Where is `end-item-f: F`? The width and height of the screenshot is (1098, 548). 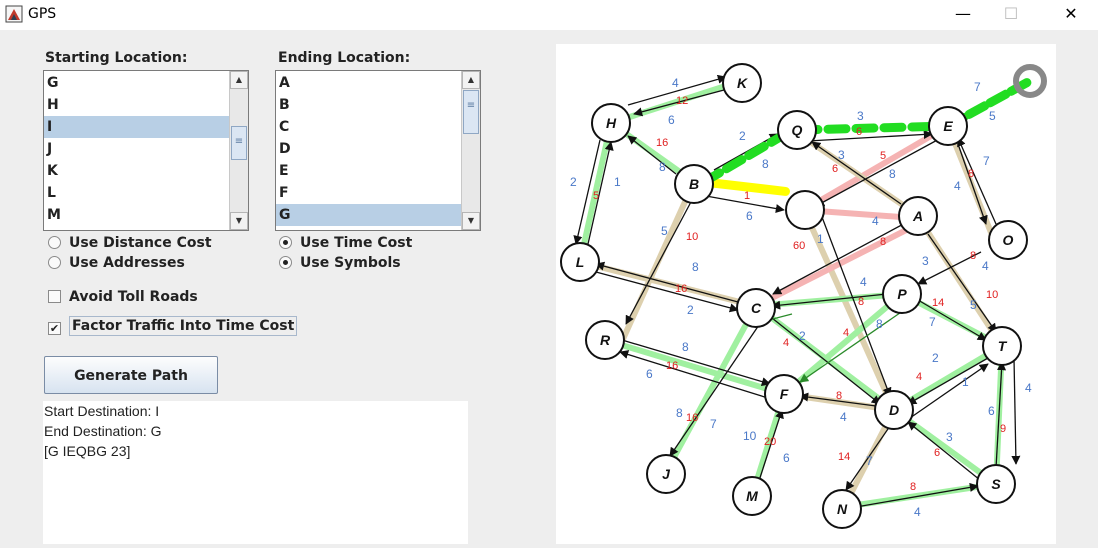 end-item-f: F is located at coordinates (369, 193).